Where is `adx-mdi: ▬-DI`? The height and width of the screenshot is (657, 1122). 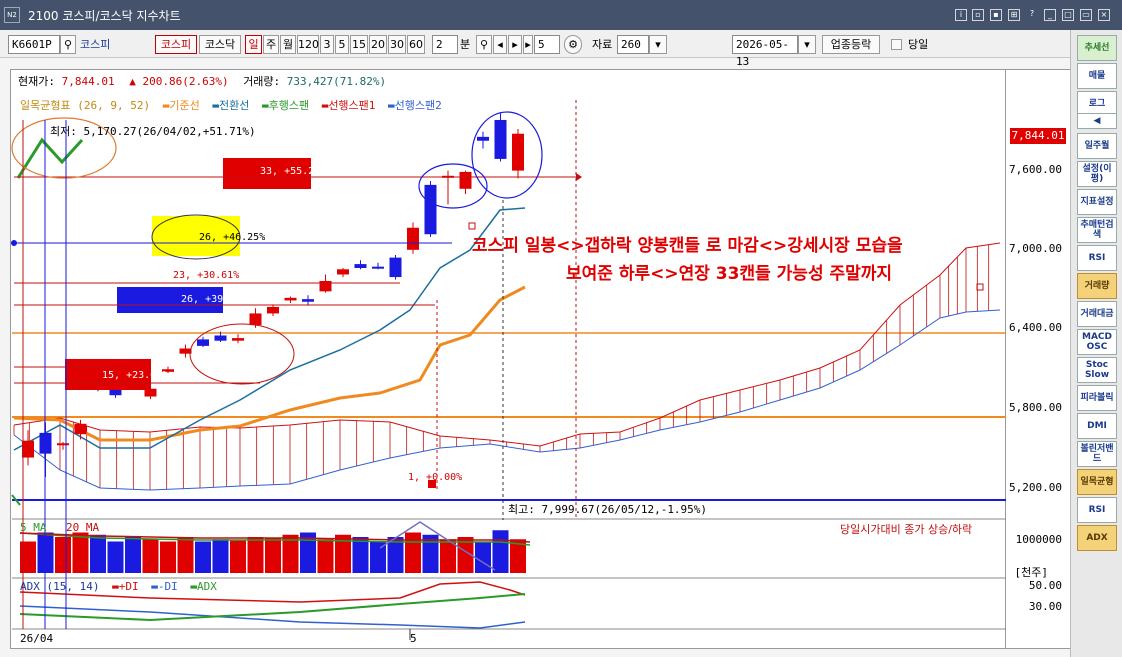
adx-mdi: ▬-DI is located at coordinates (164, 586).